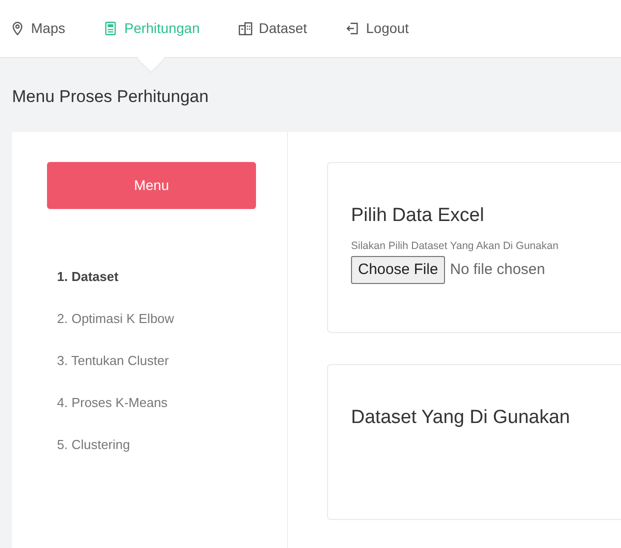 The width and height of the screenshot is (621, 548). What do you see at coordinates (398, 270) in the screenshot?
I see `choose-file-button: Choose File` at bounding box center [398, 270].